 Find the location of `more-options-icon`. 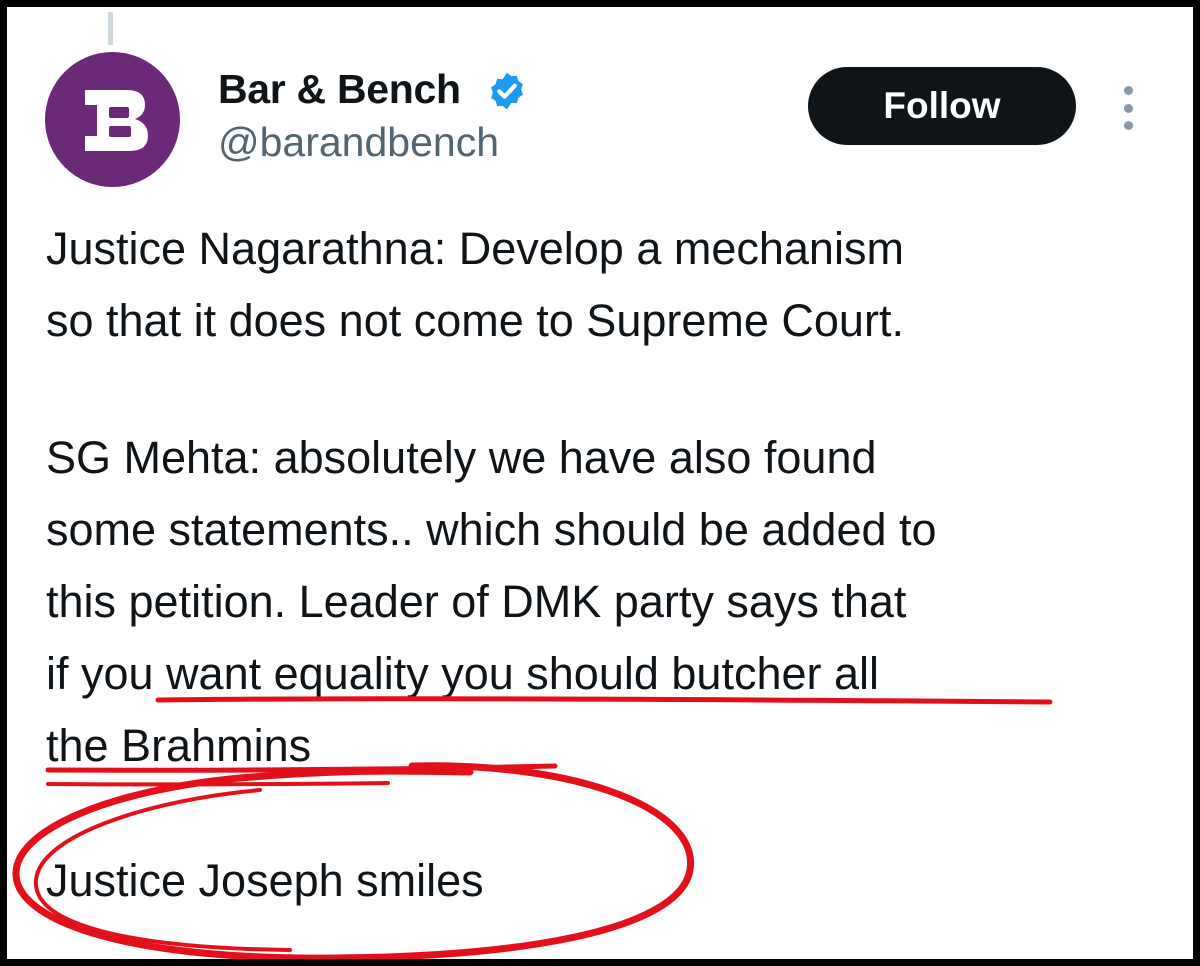

more-options-icon is located at coordinates (1128, 108).